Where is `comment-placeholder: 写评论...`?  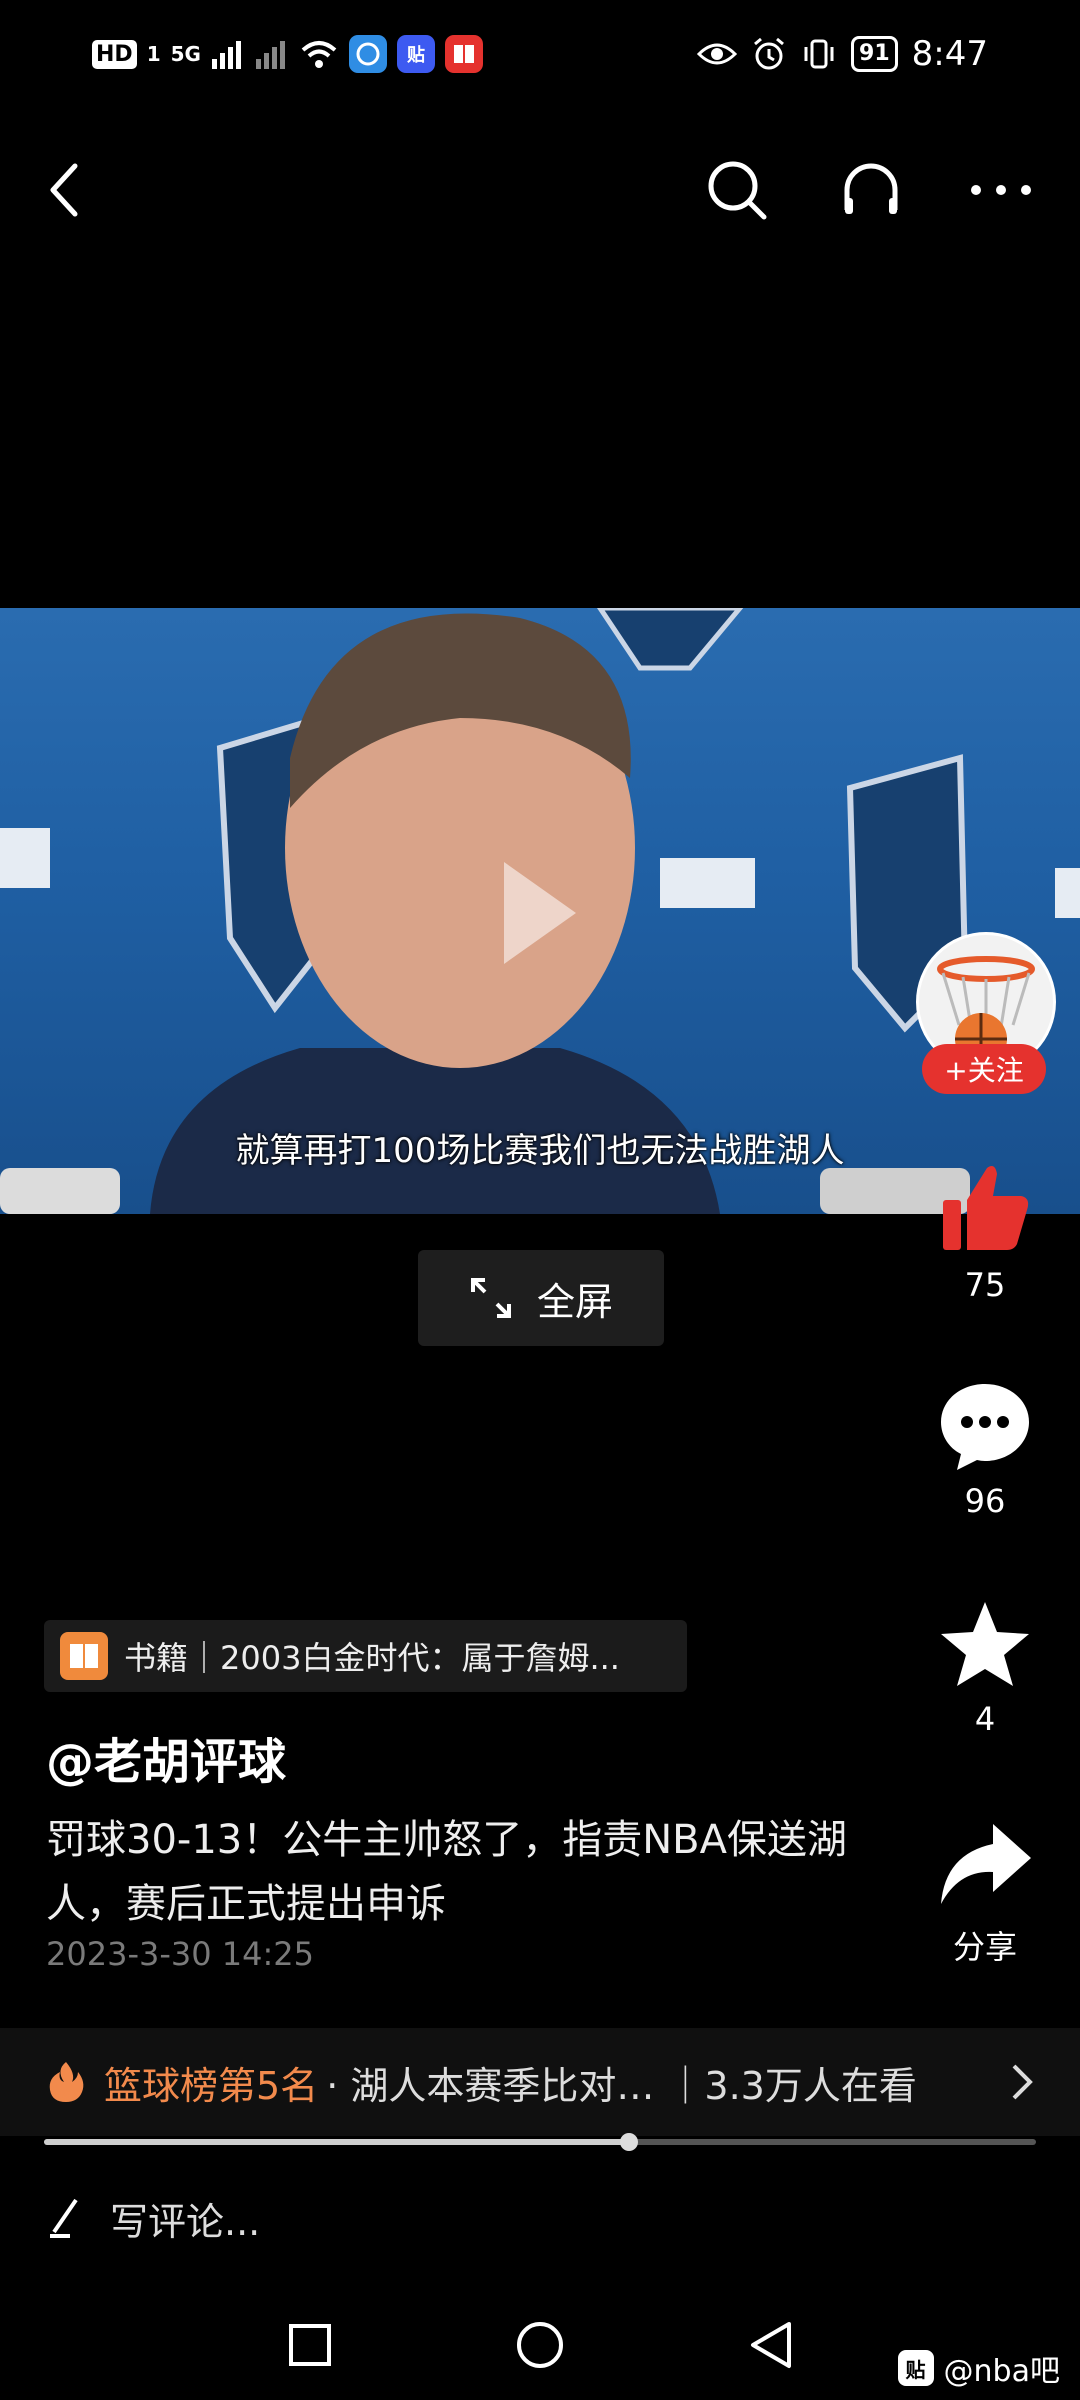 comment-placeholder: 写评论... is located at coordinates (185, 2221).